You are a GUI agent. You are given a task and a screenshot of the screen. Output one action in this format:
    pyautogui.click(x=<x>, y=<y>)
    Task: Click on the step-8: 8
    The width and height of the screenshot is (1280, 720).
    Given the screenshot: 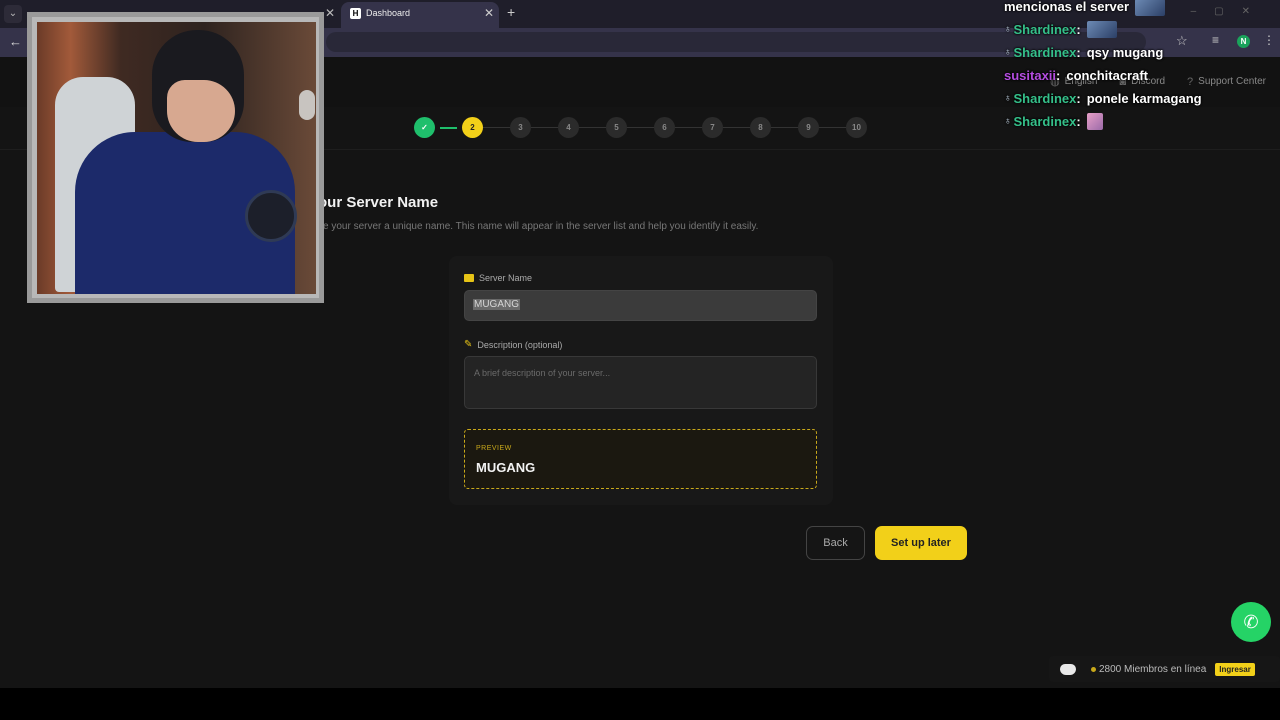 What is the action you would take?
    pyautogui.click(x=760, y=127)
    